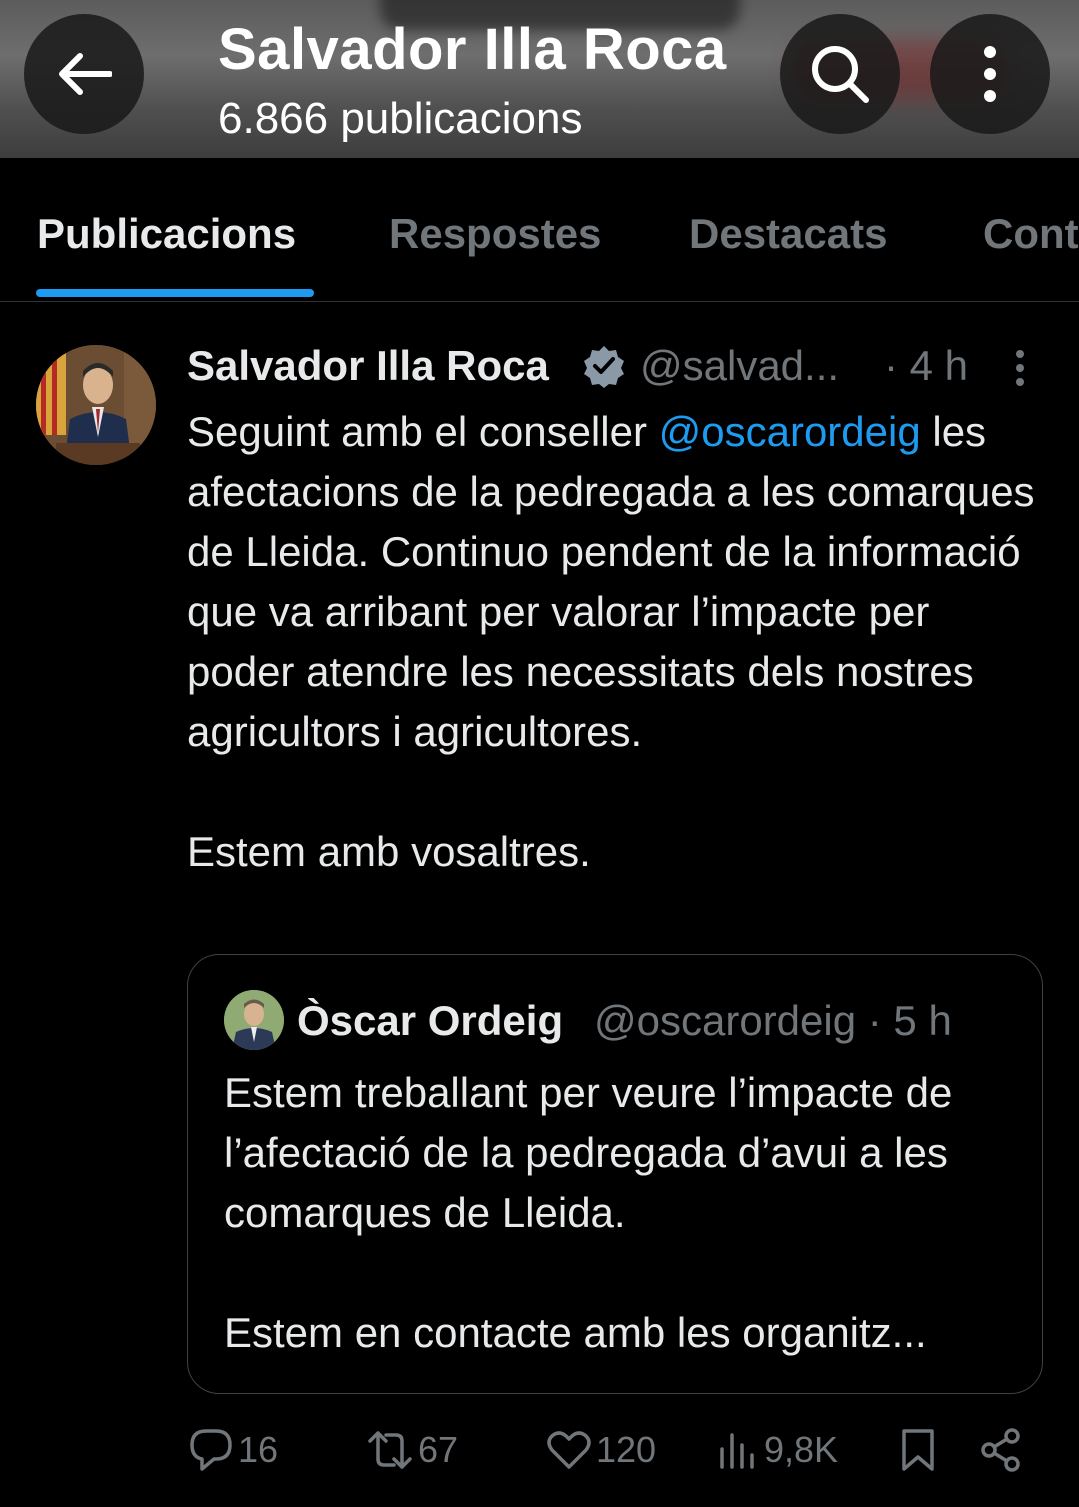 The height and width of the screenshot is (1507, 1079). I want to click on post-count: 6.866 publicacions, so click(400, 118).